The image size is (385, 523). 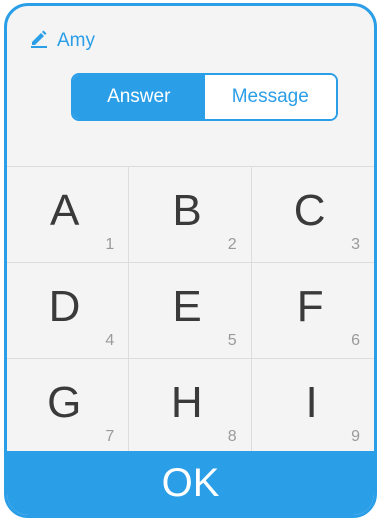 What do you see at coordinates (311, 402) in the screenshot?
I see `key-letter: I` at bounding box center [311, 402].